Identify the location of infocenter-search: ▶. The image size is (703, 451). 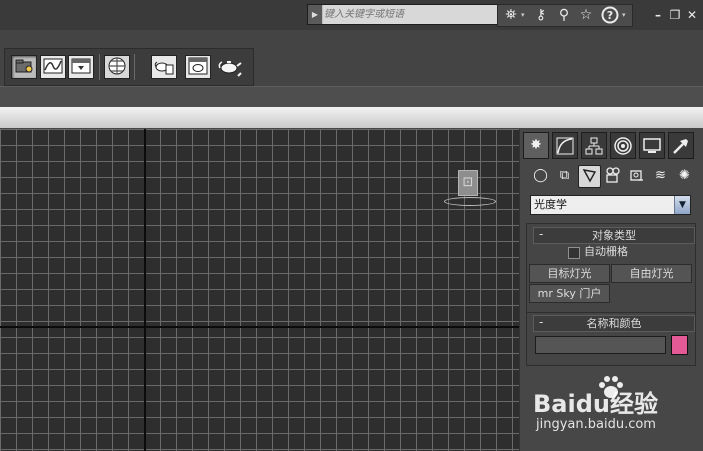
(403, 14).